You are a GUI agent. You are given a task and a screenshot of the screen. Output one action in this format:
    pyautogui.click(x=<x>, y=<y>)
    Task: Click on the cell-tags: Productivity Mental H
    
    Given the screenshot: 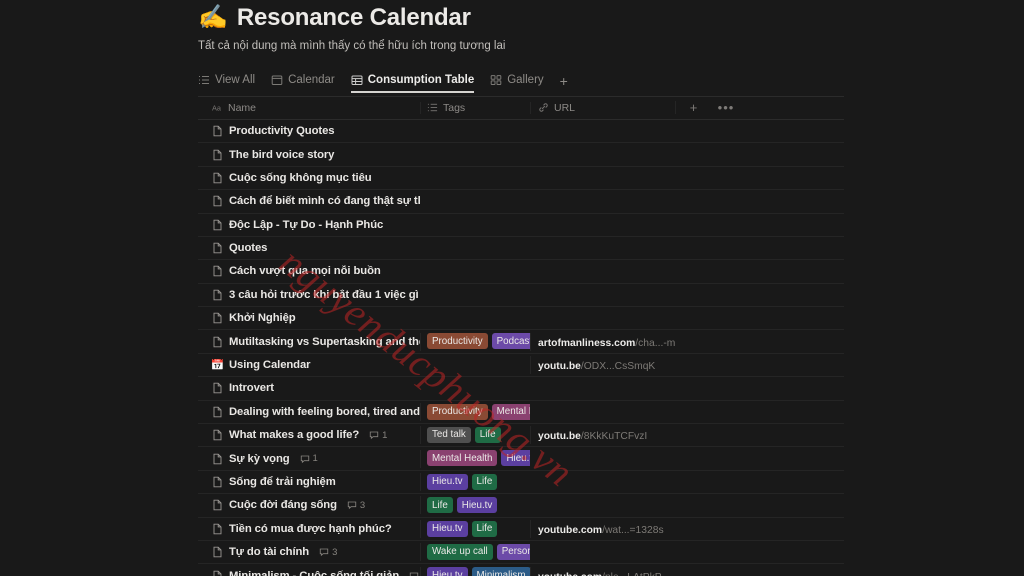 What is the action you would take?
    pyautogui.click(x=475, y=411)
    